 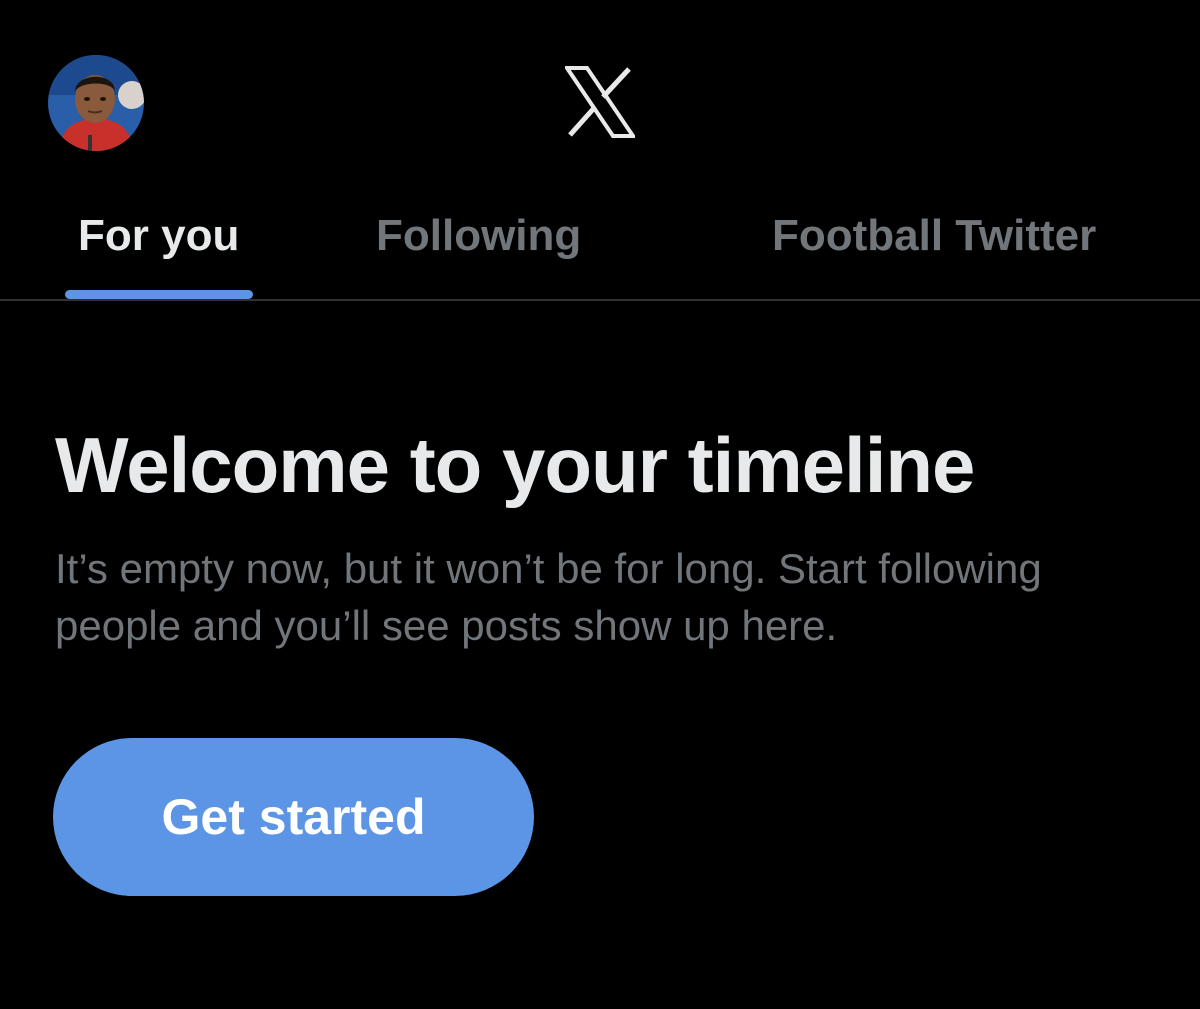 I want to click on get-started-button: Get started, so click(x=293, y=817).